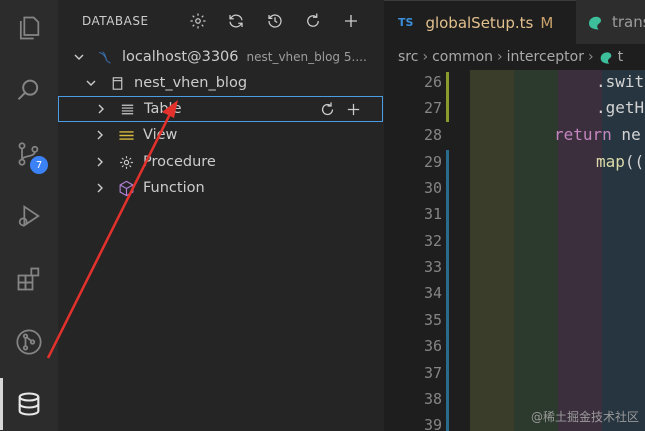 Image resolution: width=645 pixels, height=431 pixels. Describe the element at coordinates (584, 417) in the screenshot. I see `watermark: @稀土掘金技术社区` at that location.